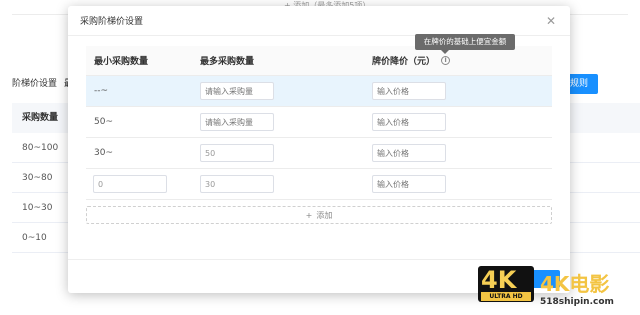 Image resolution: width=640 pixels, height=315 pixels. Describe the element at coordinates (575, 284) in the screenshot. I see `watermark-title: 4K电影` at that location.